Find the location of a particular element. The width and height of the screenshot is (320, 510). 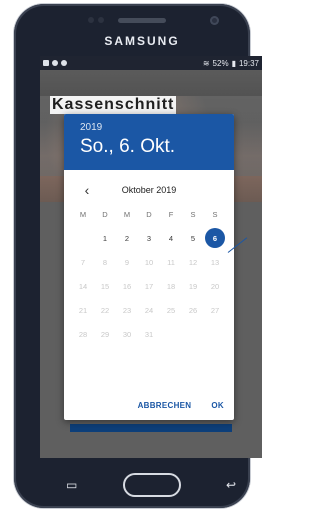

proximity-sensor-icon is located at coordinates (91, 20).